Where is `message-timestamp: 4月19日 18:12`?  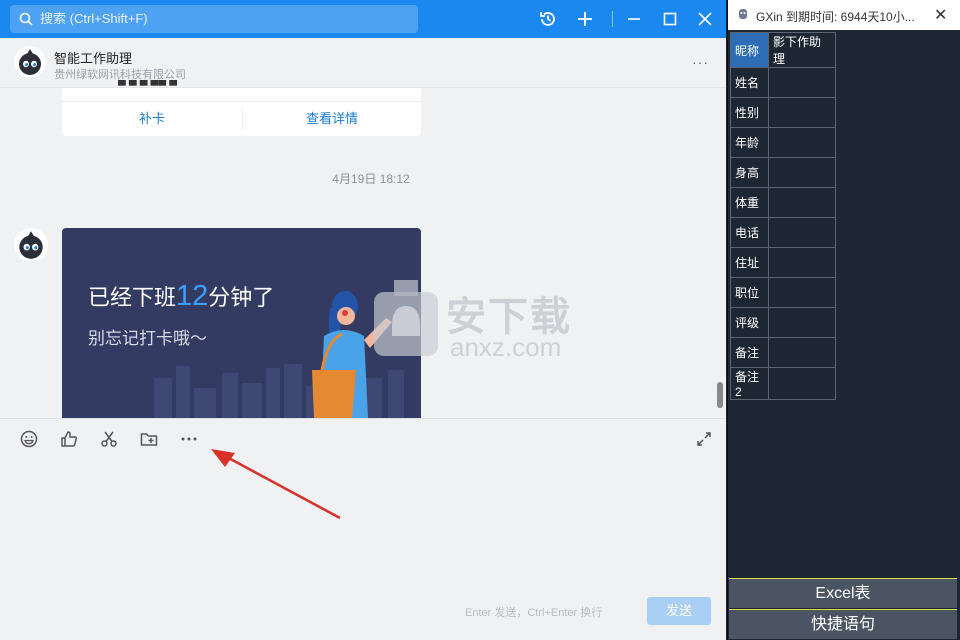 message-timestamp: 4月19日 18:12 is located at coordinates (371, 179).